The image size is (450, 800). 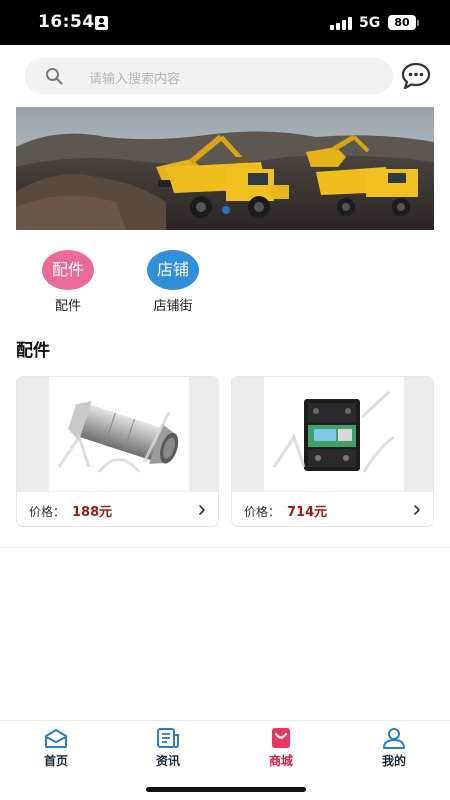 I want to click on home-indicator, so click(x=226, y=789).